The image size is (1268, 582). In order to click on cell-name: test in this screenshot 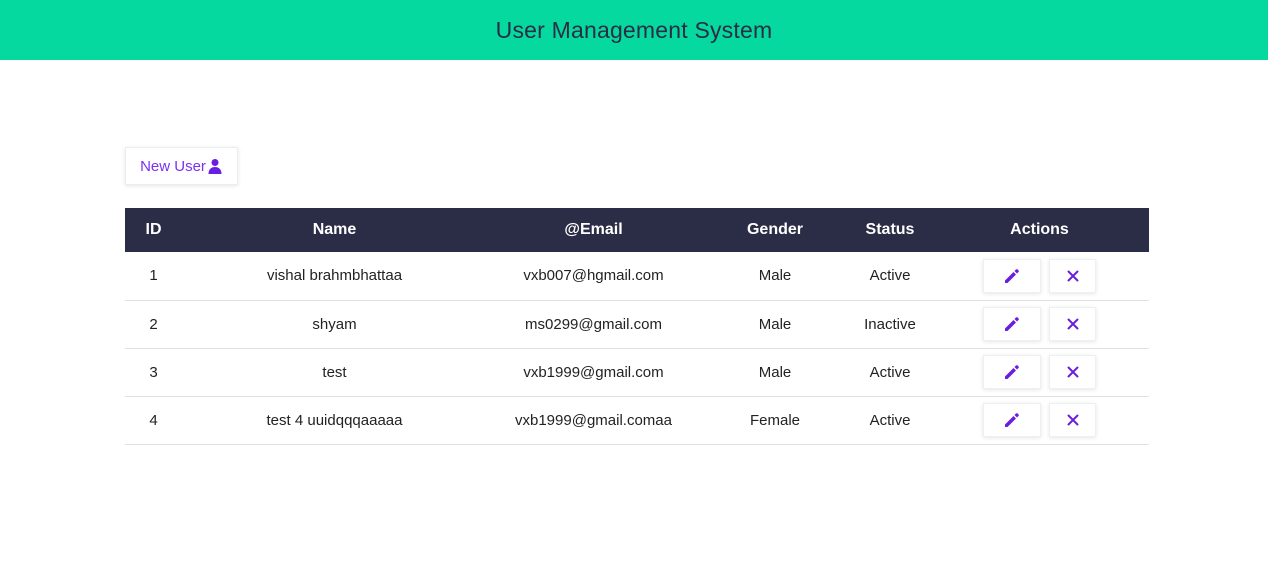, I will do `click(334, 372)`.